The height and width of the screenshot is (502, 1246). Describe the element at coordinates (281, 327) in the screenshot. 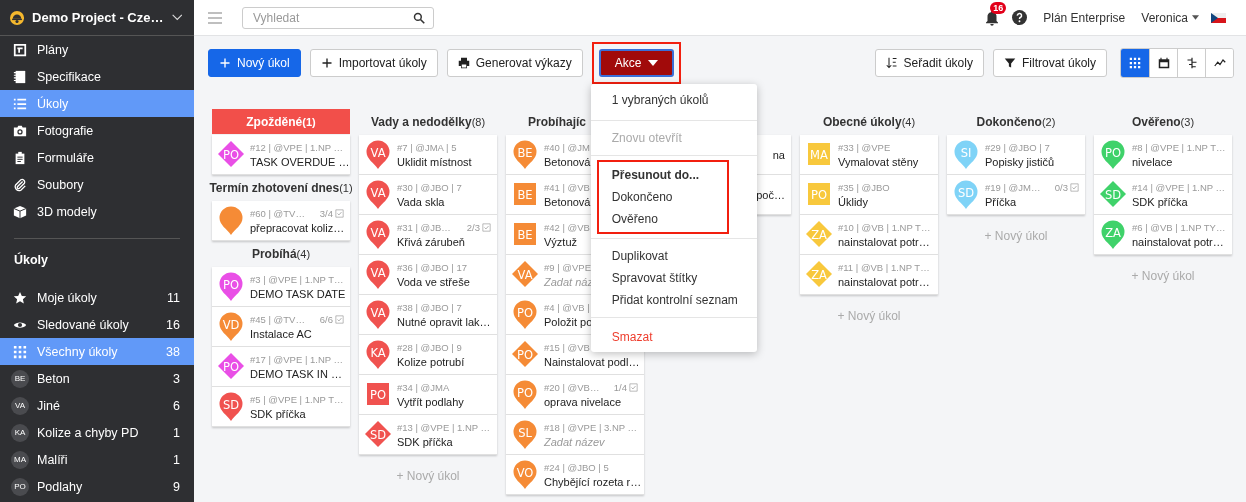

I see `task-card: VD #45 | @TV… 6/6 Instalace AC` at that location.